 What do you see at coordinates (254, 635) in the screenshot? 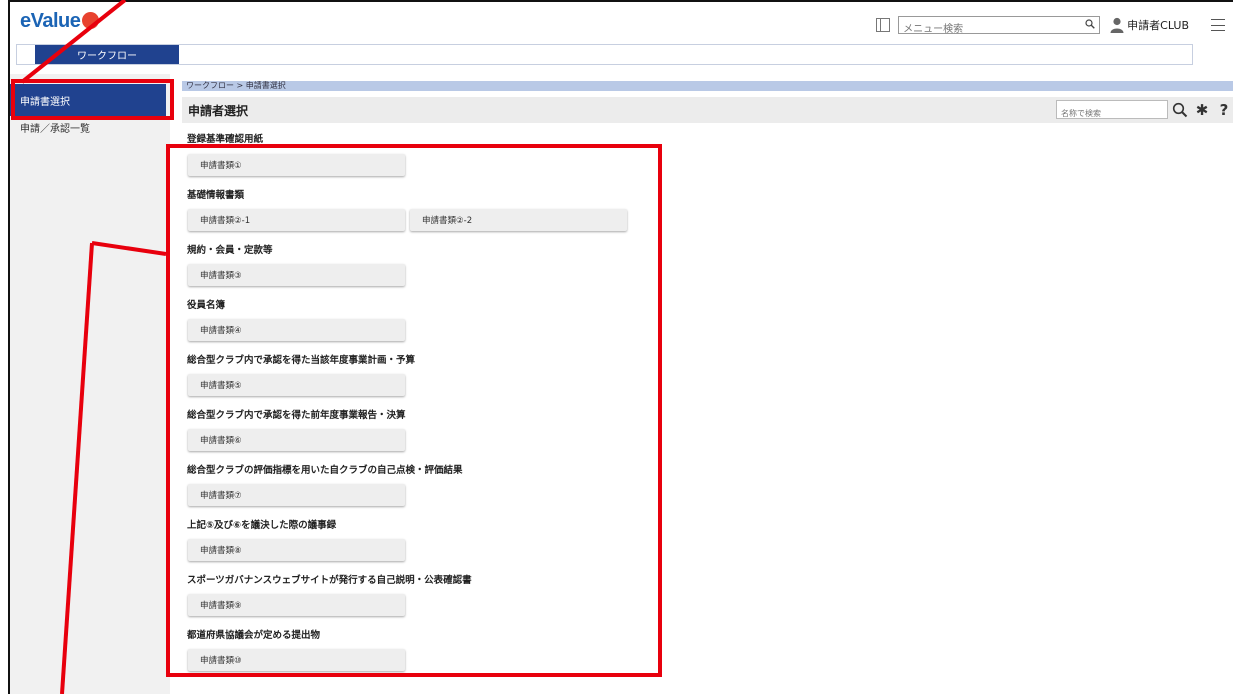
I see `section-title: 都道府県協議会が定める提出物` at bounding box center [254, 635].